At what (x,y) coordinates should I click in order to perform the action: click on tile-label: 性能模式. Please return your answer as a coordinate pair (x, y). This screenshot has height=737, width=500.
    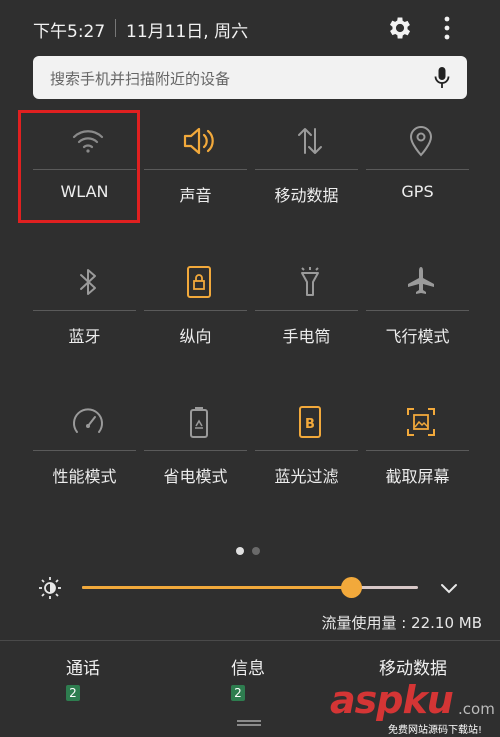
    Looking at the image, I should click on (84, 476).